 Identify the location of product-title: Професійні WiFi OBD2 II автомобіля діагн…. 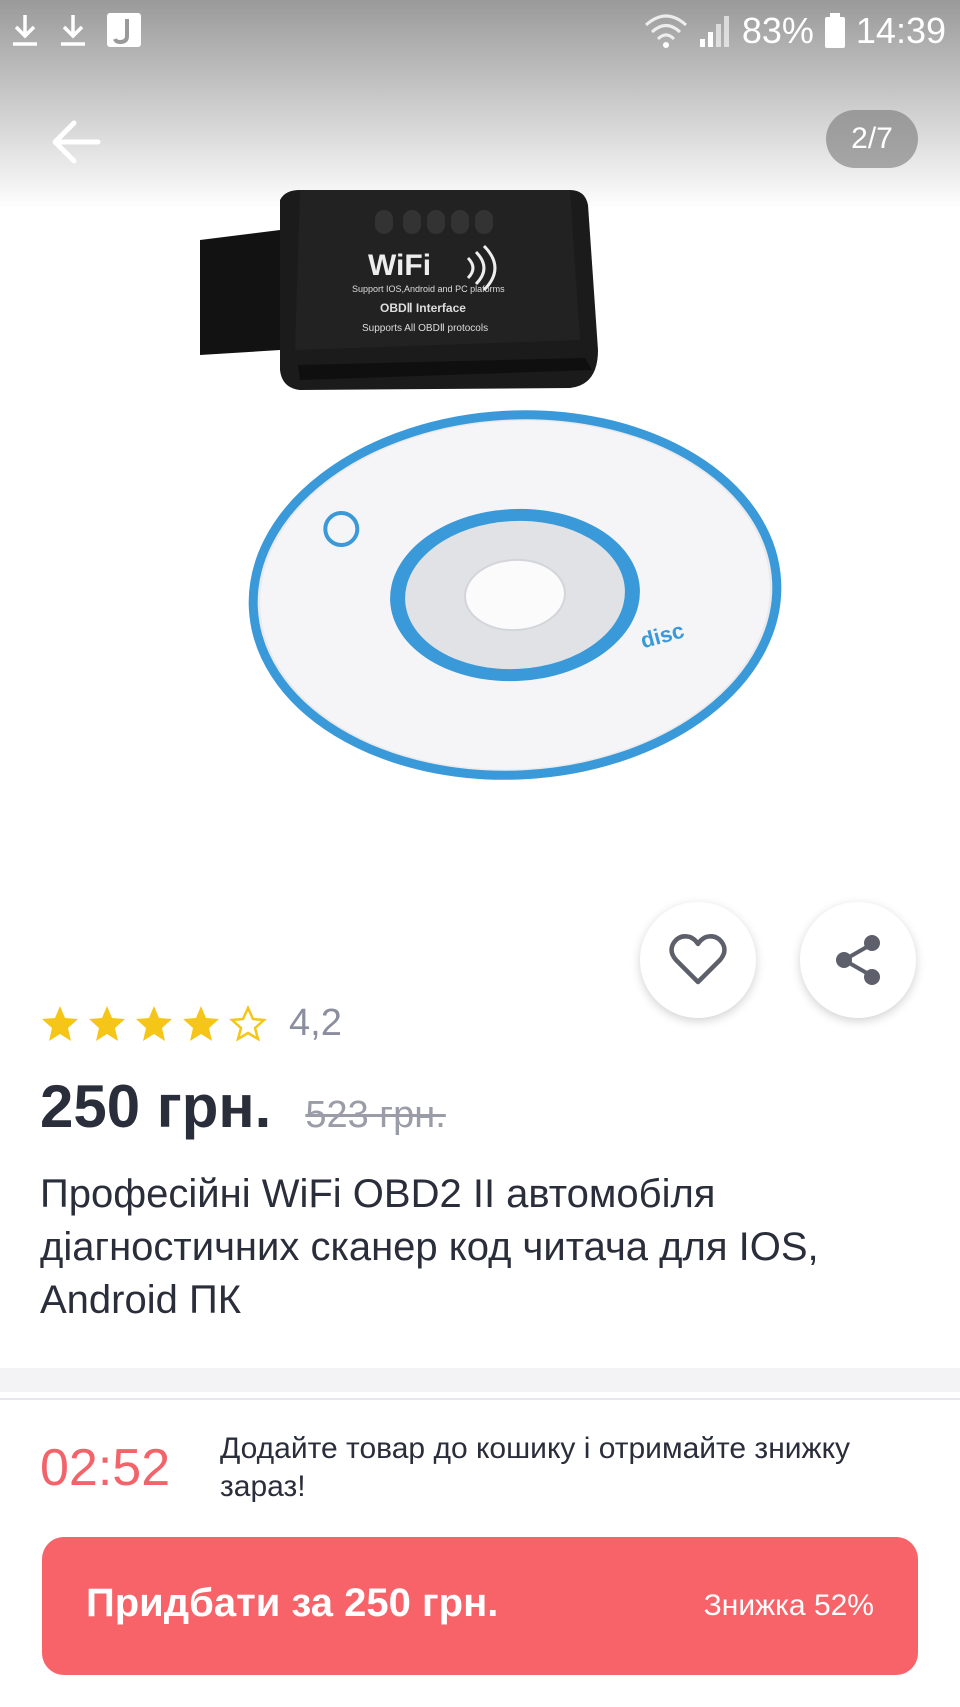
(429, 1247).